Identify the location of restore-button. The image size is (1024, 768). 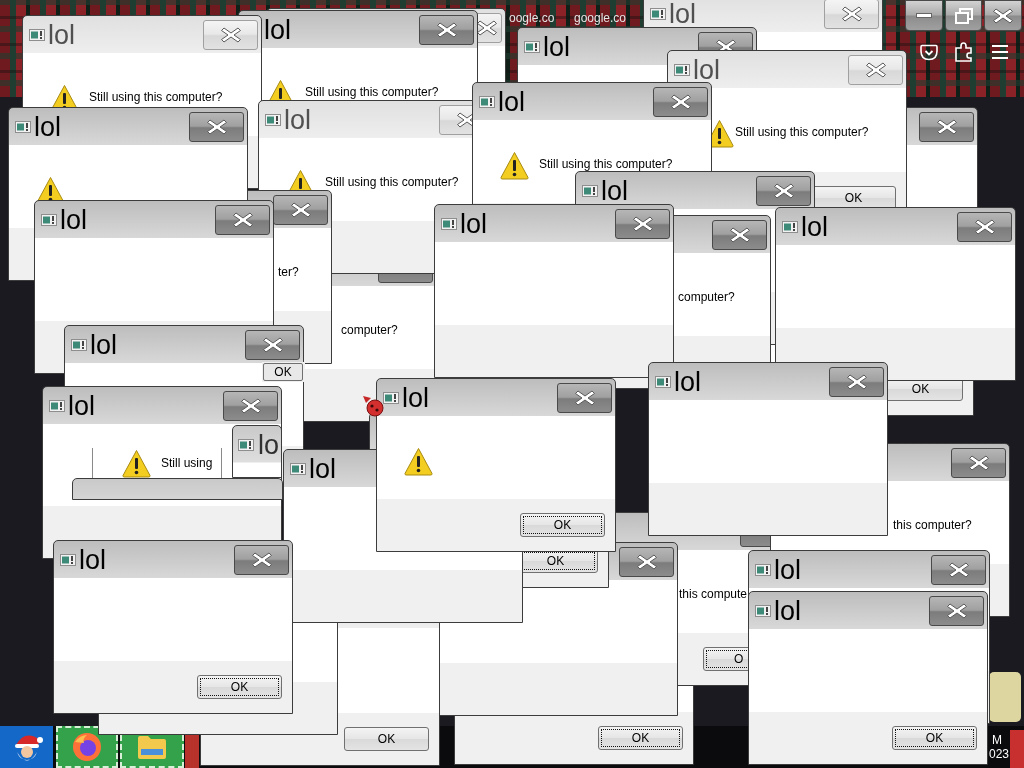
(963, 15).